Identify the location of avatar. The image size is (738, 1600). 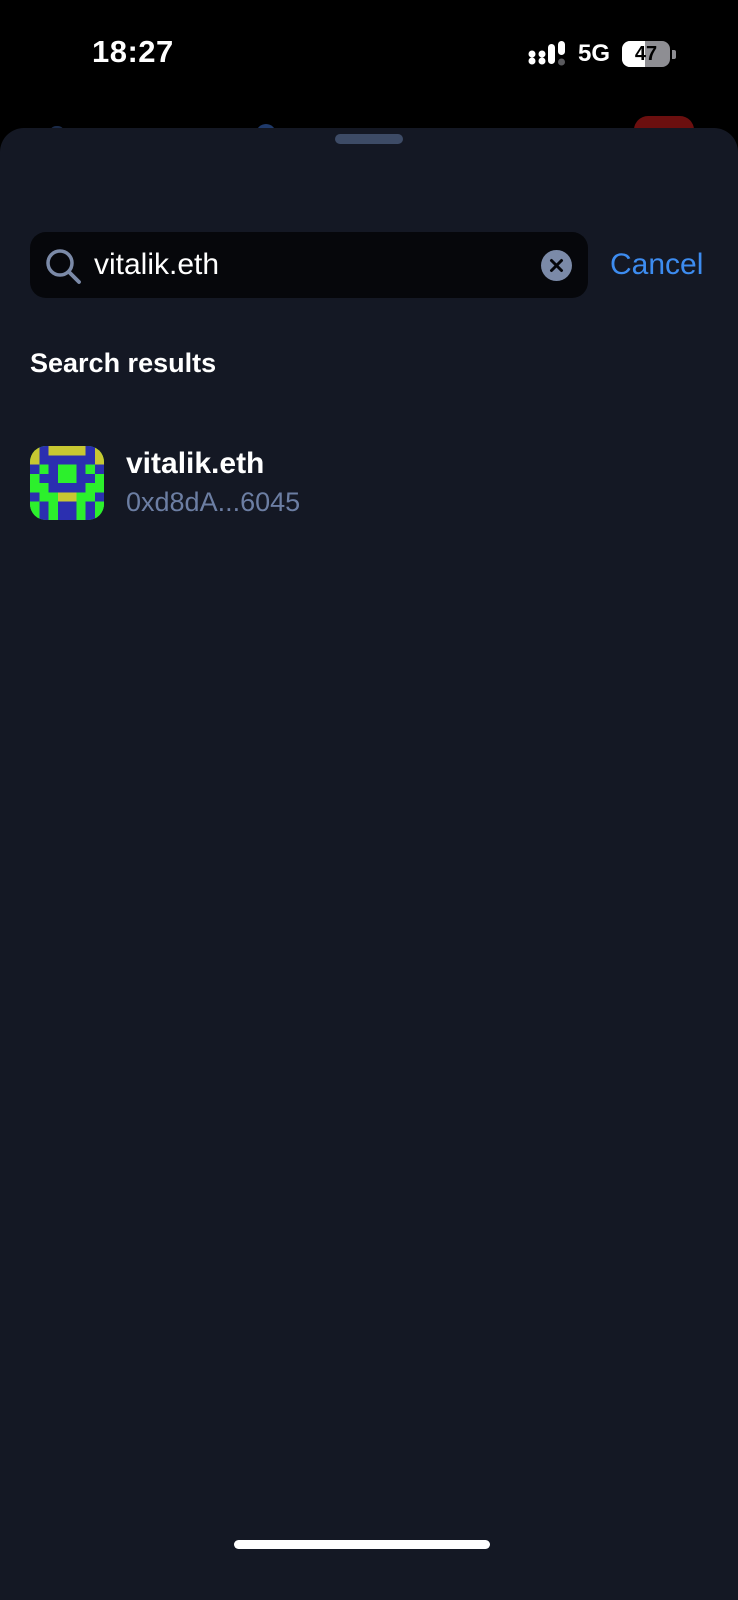
(67, 483).